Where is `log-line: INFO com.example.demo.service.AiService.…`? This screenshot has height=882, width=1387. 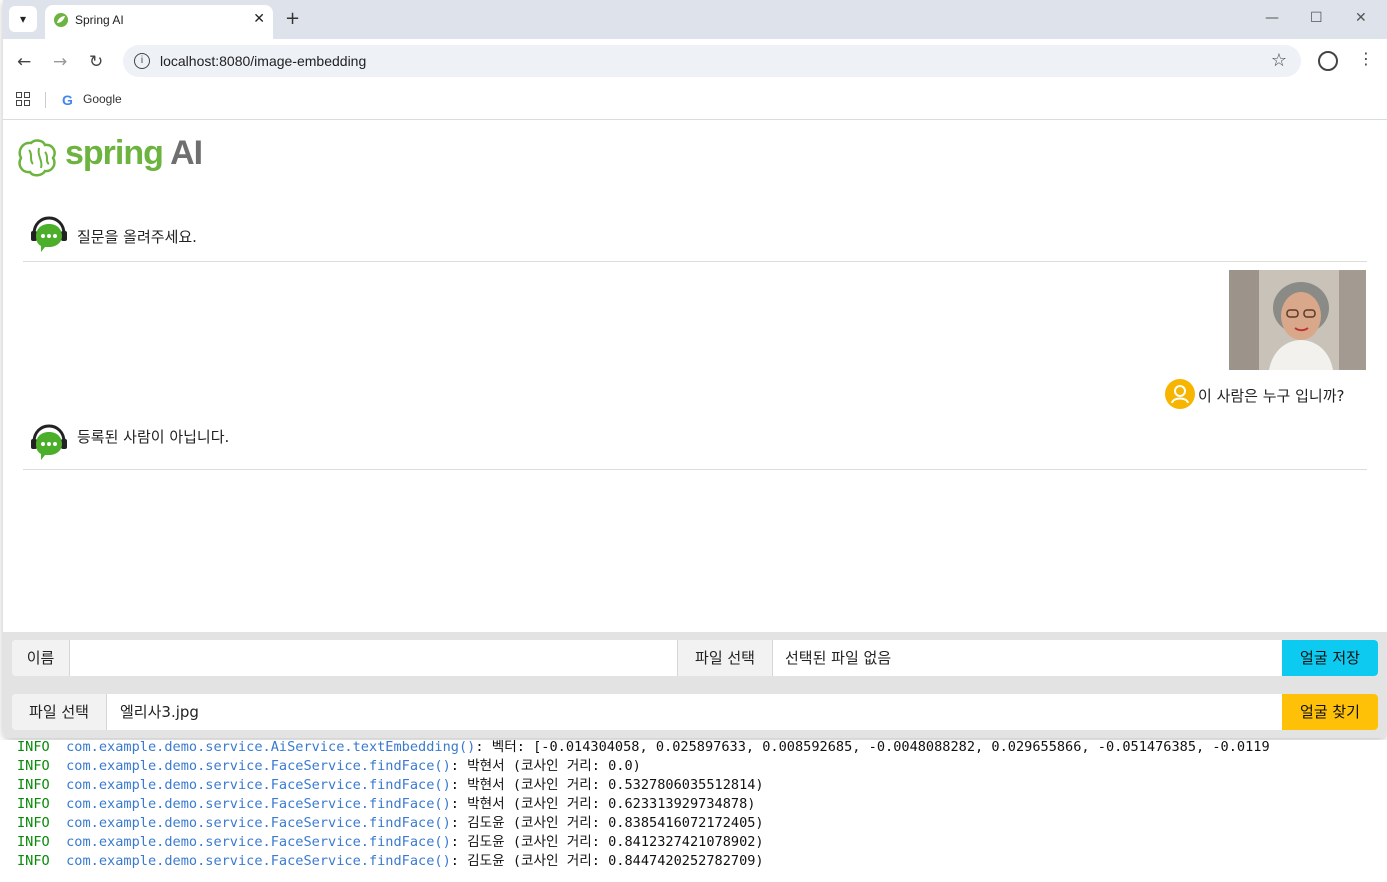
log-line: INFO com.example.demo.service.AiService.… is located at coordinates (643, 747).